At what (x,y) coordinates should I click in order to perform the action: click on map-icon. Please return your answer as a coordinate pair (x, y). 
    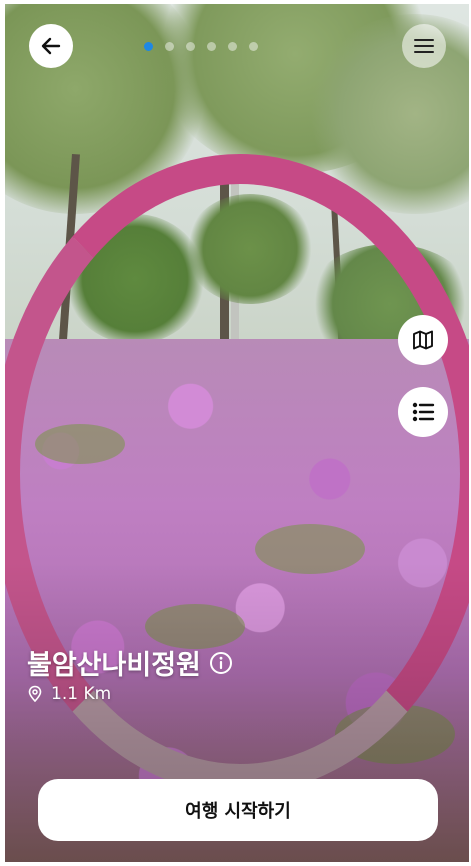
    Looking at the image, I should click on (423, 340).